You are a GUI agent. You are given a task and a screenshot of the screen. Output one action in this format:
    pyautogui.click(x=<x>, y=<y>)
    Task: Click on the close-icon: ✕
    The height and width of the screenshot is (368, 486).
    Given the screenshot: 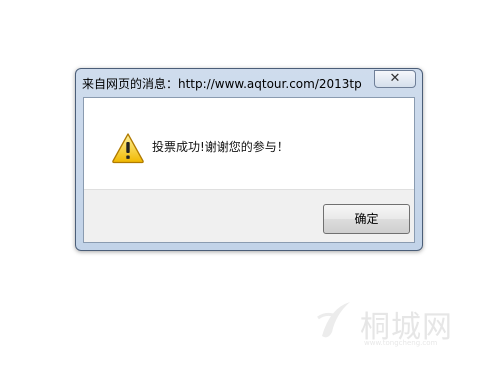 What is the action you would take?
    pyautogui.click(x=395, y=78)
    